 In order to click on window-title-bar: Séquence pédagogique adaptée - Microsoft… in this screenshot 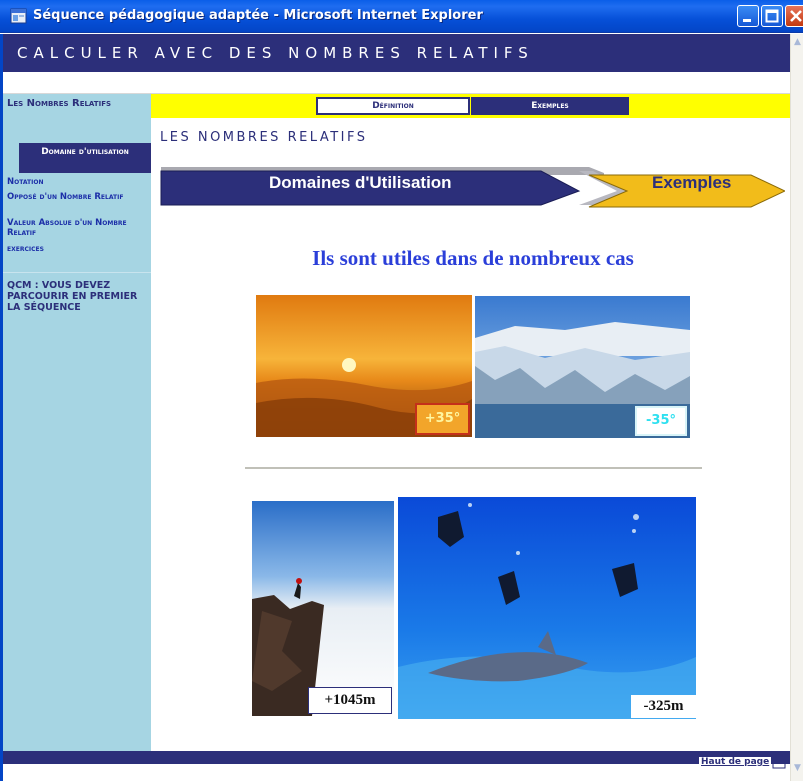, I will do `click(401, 16)`.